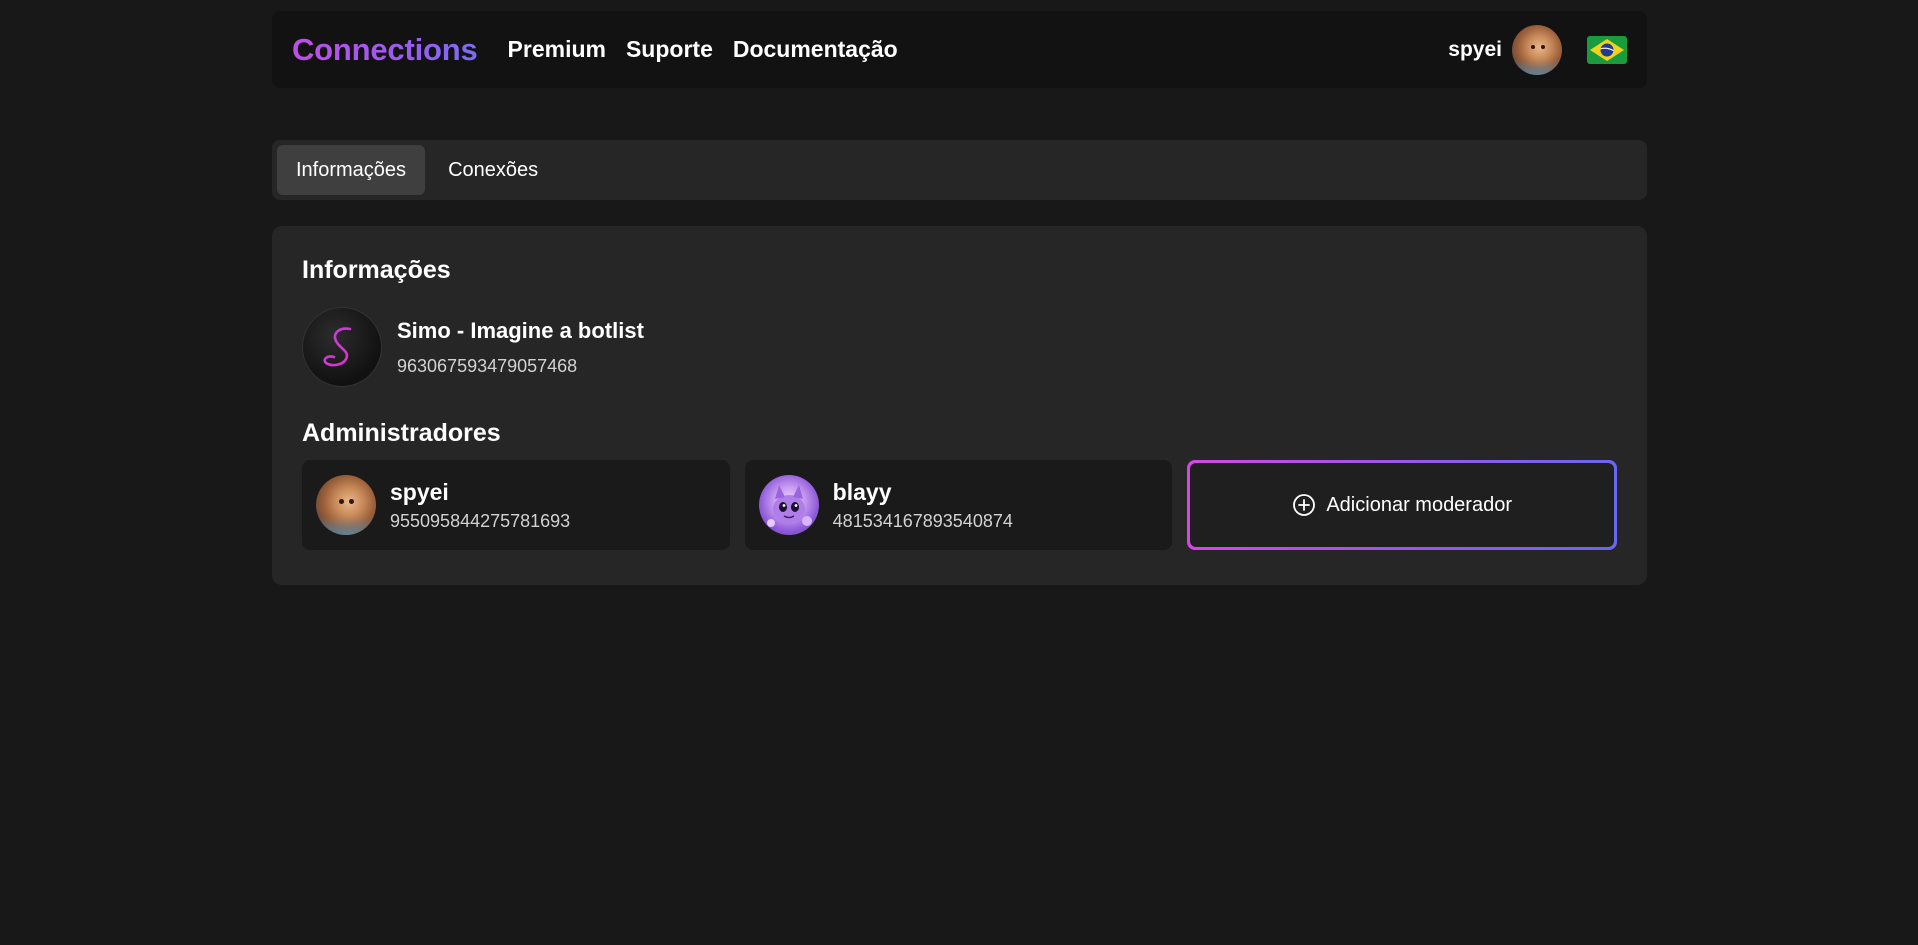 Image resolution: width=1918 pixels, height=945 pixels. I want to click on nav-link-premium: Premium, so click(557, 49).